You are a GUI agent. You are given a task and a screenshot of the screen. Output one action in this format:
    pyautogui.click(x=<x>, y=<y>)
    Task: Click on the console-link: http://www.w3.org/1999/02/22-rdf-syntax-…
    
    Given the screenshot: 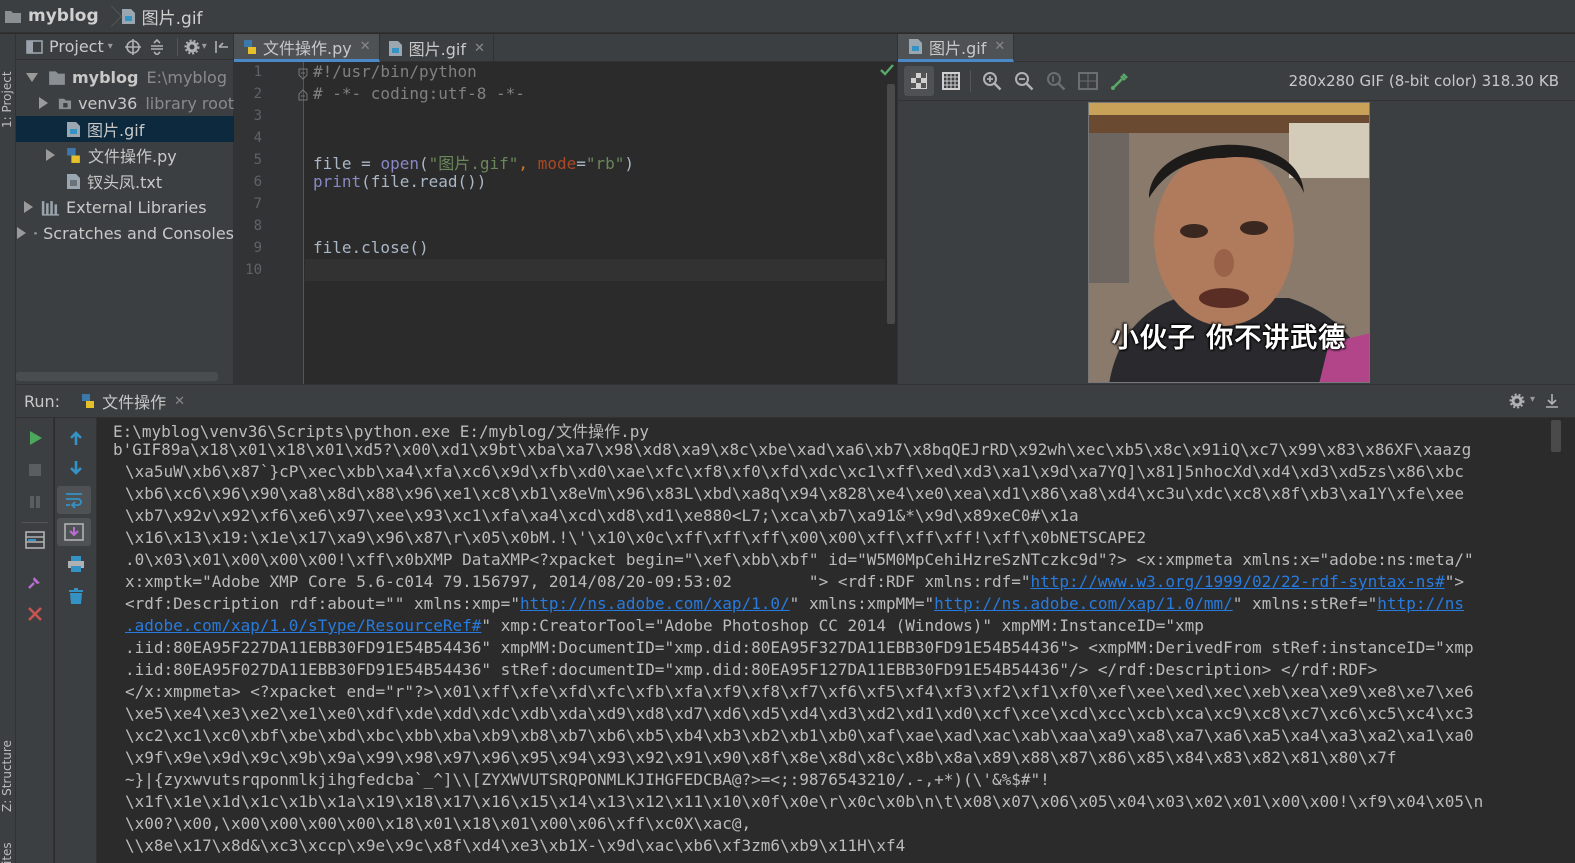 What is the action you would take?
    pyautogui.click(x=1237, y=581)
    